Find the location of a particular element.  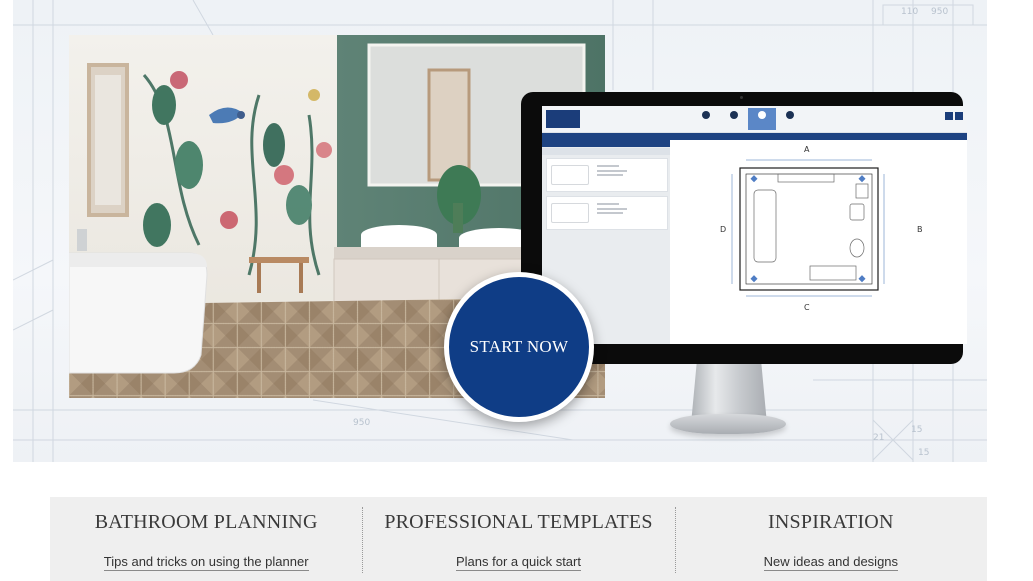

monitor-base is located at coordinates (728, 424).